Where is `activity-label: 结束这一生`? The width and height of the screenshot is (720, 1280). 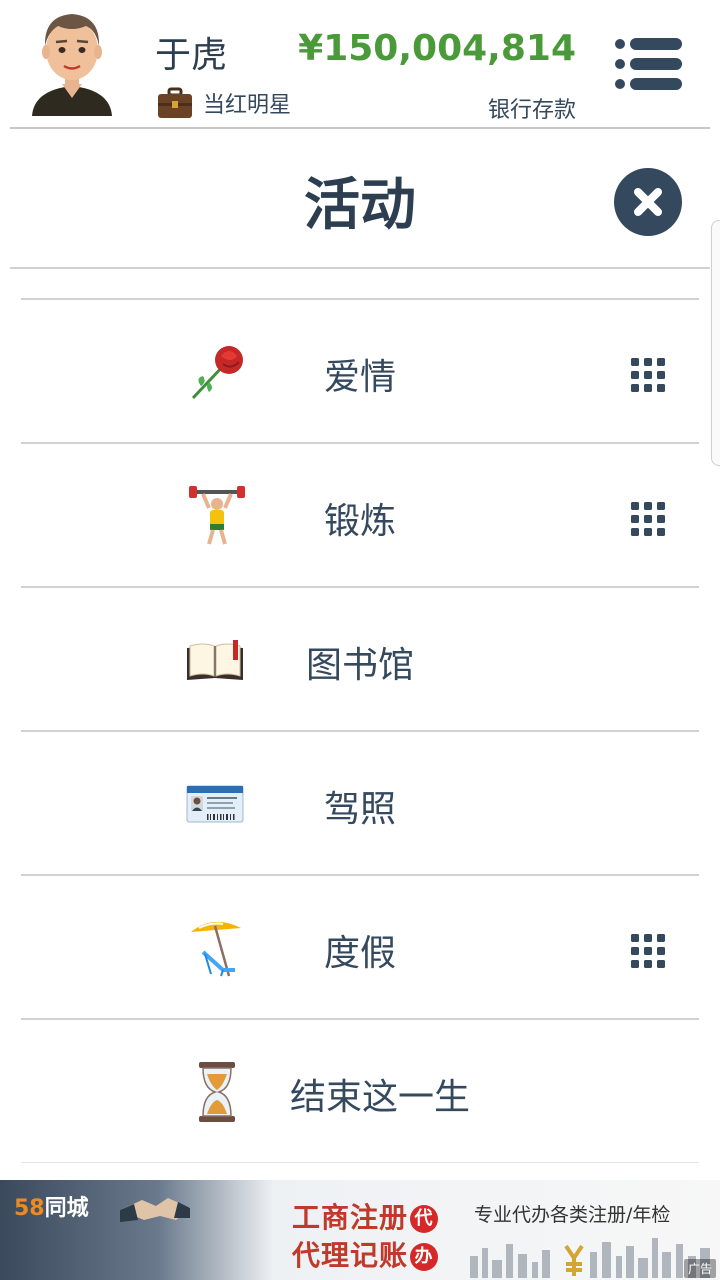 activity-label: 结束这一生 is located at coordinates (379, 1097).